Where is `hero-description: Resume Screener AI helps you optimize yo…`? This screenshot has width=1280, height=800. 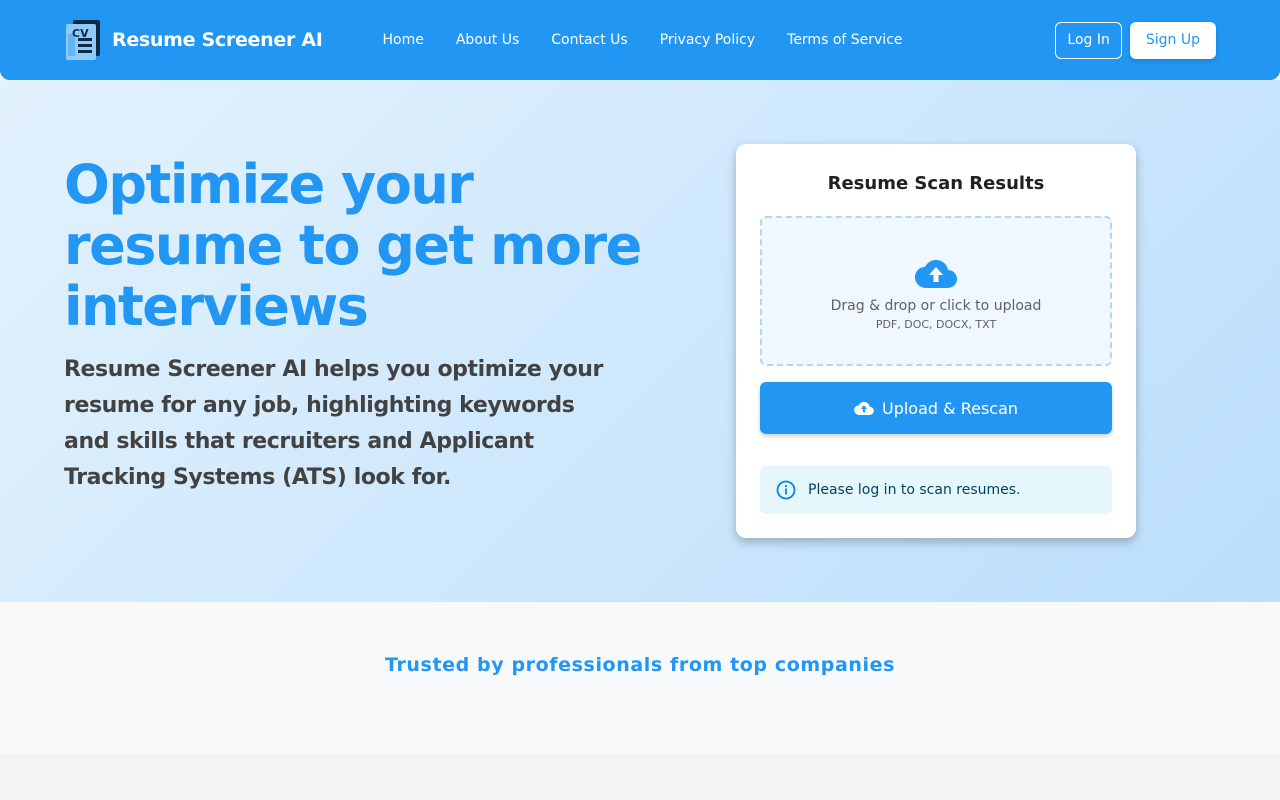 hero-description: Resume Screener AI helps you optimize yo… is located at coordinates (334, 423).